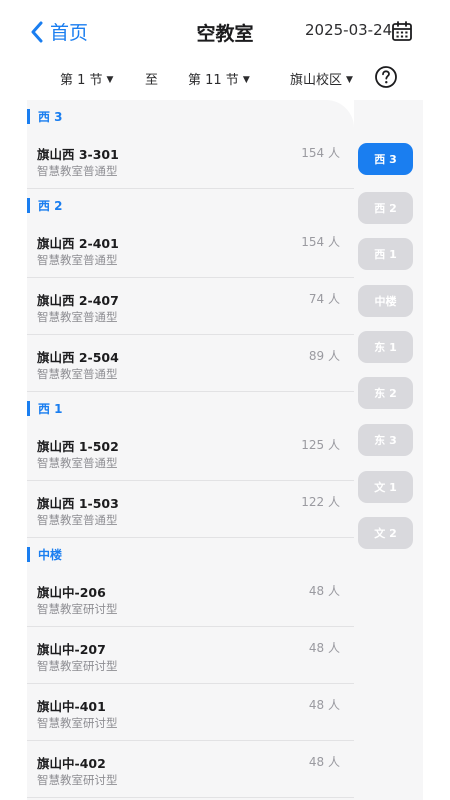 This screenshot has height=800, width=450. I want to click on classroom-row: 旗山中-402 智慧教室研讨型 48 人, so click(190, 769).